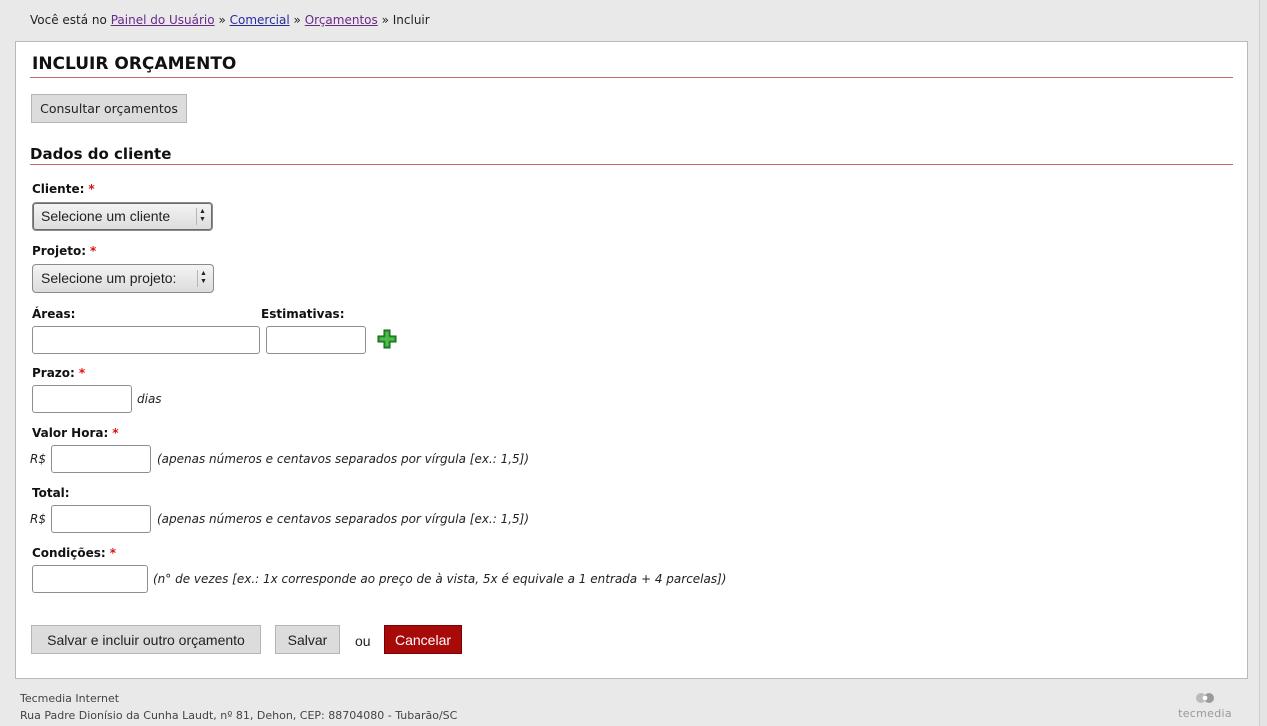  What do you see at coordinates (82, 399) in the screenshot?
I see `prazo-input` at bounding box center [82, 399].